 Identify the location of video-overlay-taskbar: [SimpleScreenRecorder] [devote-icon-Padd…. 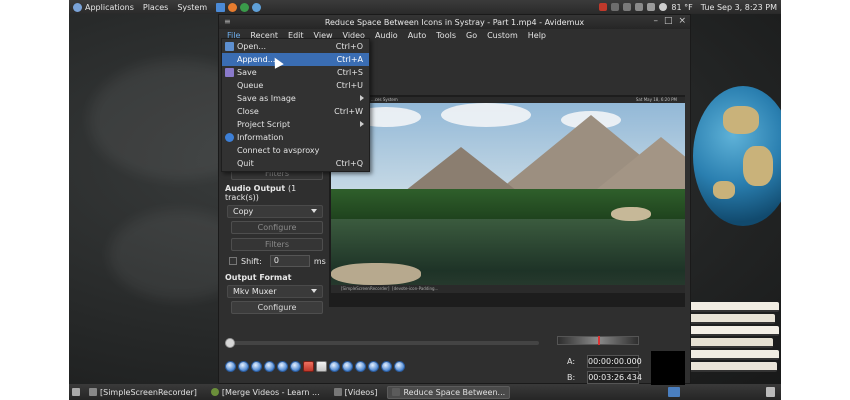
(508, 289).